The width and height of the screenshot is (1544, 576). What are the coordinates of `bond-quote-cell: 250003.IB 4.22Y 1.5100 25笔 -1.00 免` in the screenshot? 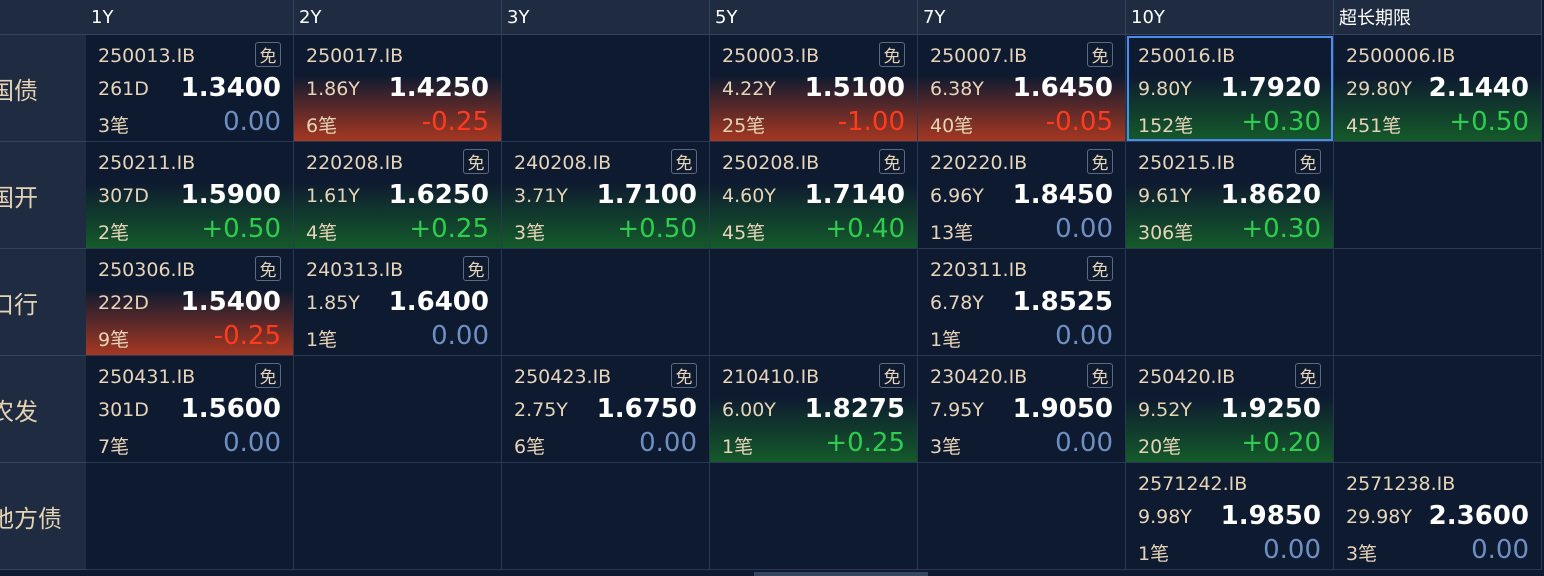 It's located at (814, 88).